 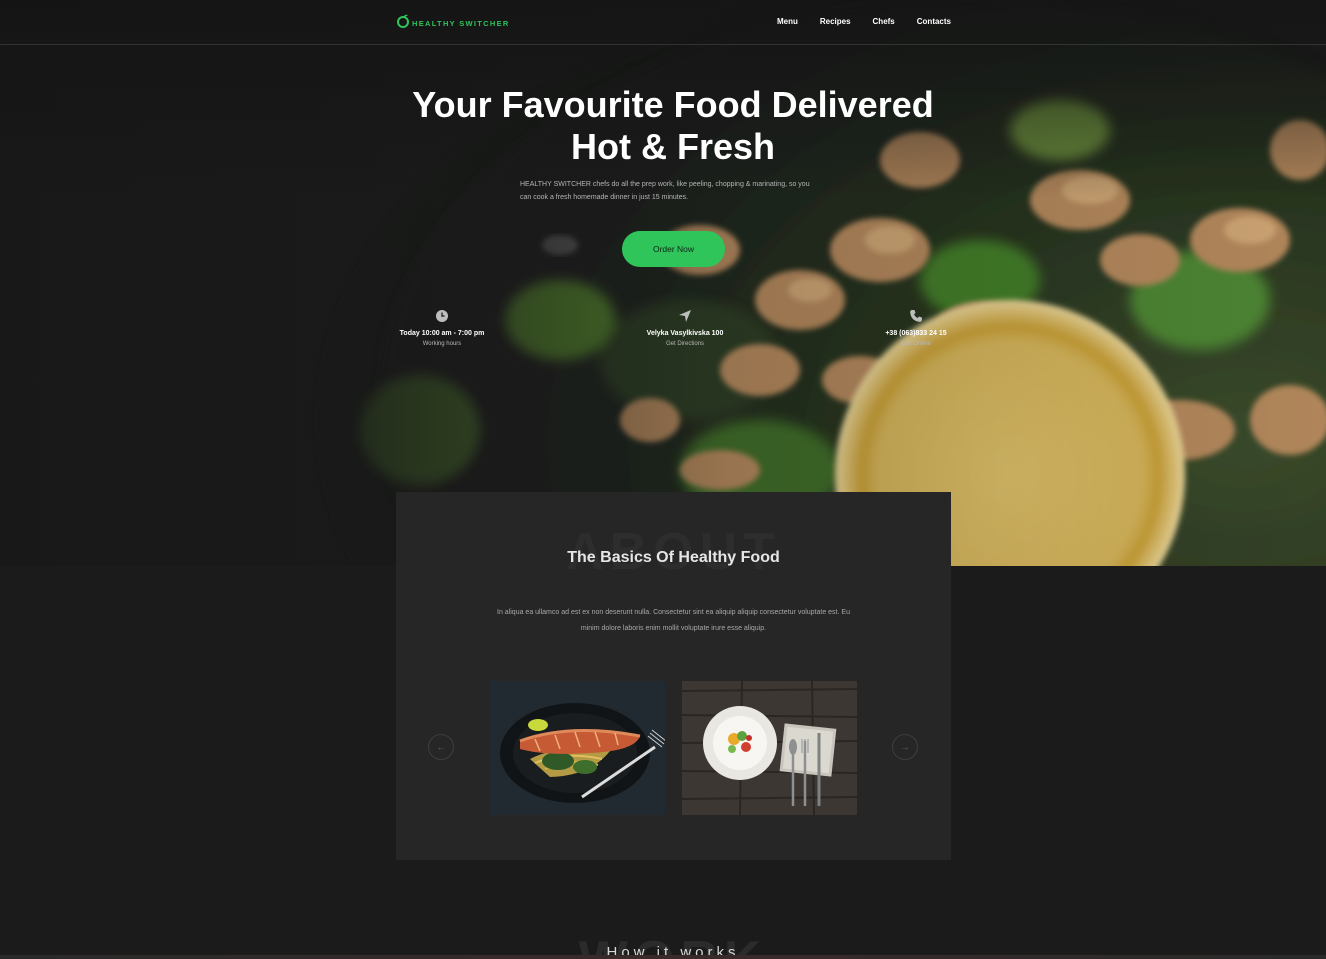 What do you see at coordinates (442, 333) in the screenshot?
I see `working-hours-value: Today 10:00 am - 7:00 pm` at bounding box center [442, 333].